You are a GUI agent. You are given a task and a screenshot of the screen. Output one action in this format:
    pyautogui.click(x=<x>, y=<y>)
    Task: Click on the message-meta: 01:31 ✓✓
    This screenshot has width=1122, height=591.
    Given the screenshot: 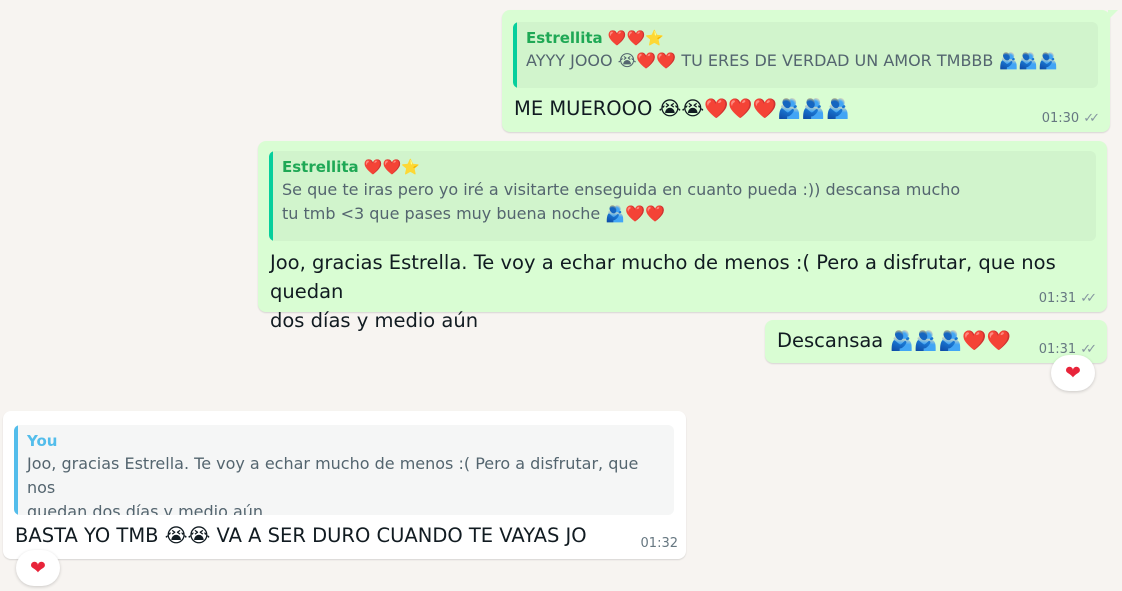 What is the action you would take?
    pyautogui.click(x=1068, y=298)
    